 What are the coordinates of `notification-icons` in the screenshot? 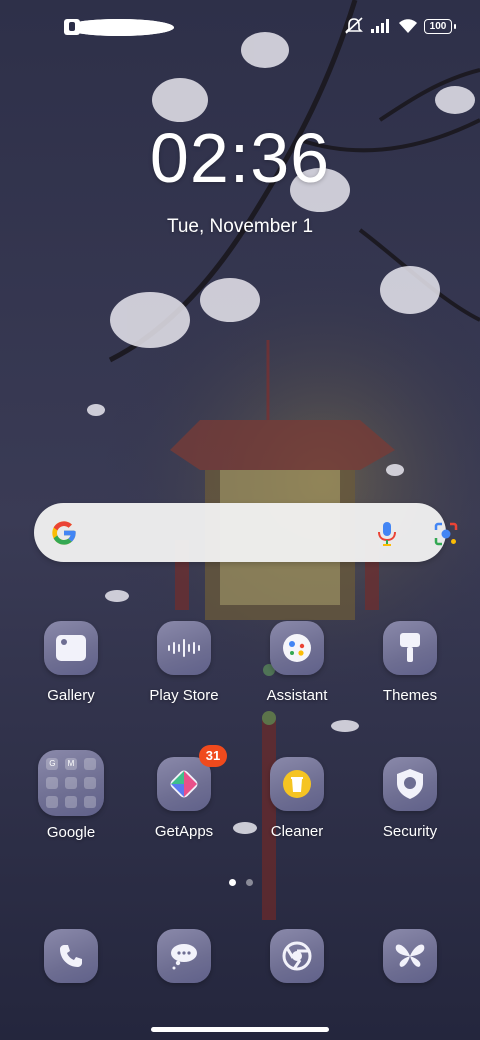 It's located at (119, 27).